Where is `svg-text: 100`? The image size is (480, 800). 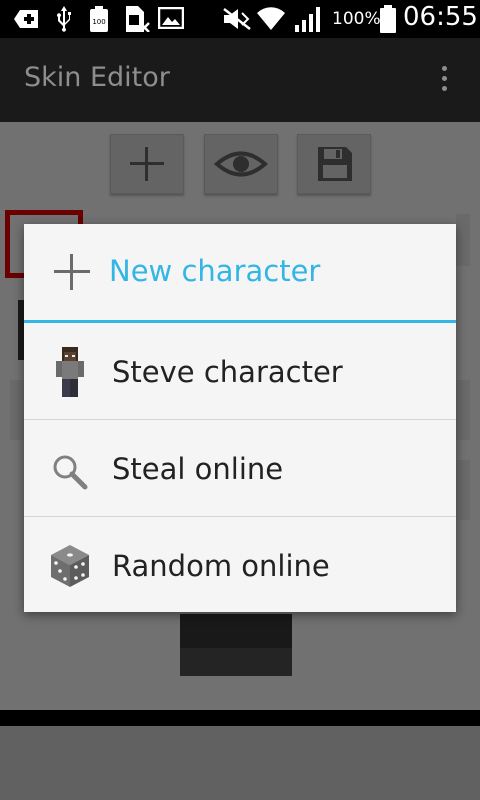 svg-text: 100 is located at coordinates (98, 22).